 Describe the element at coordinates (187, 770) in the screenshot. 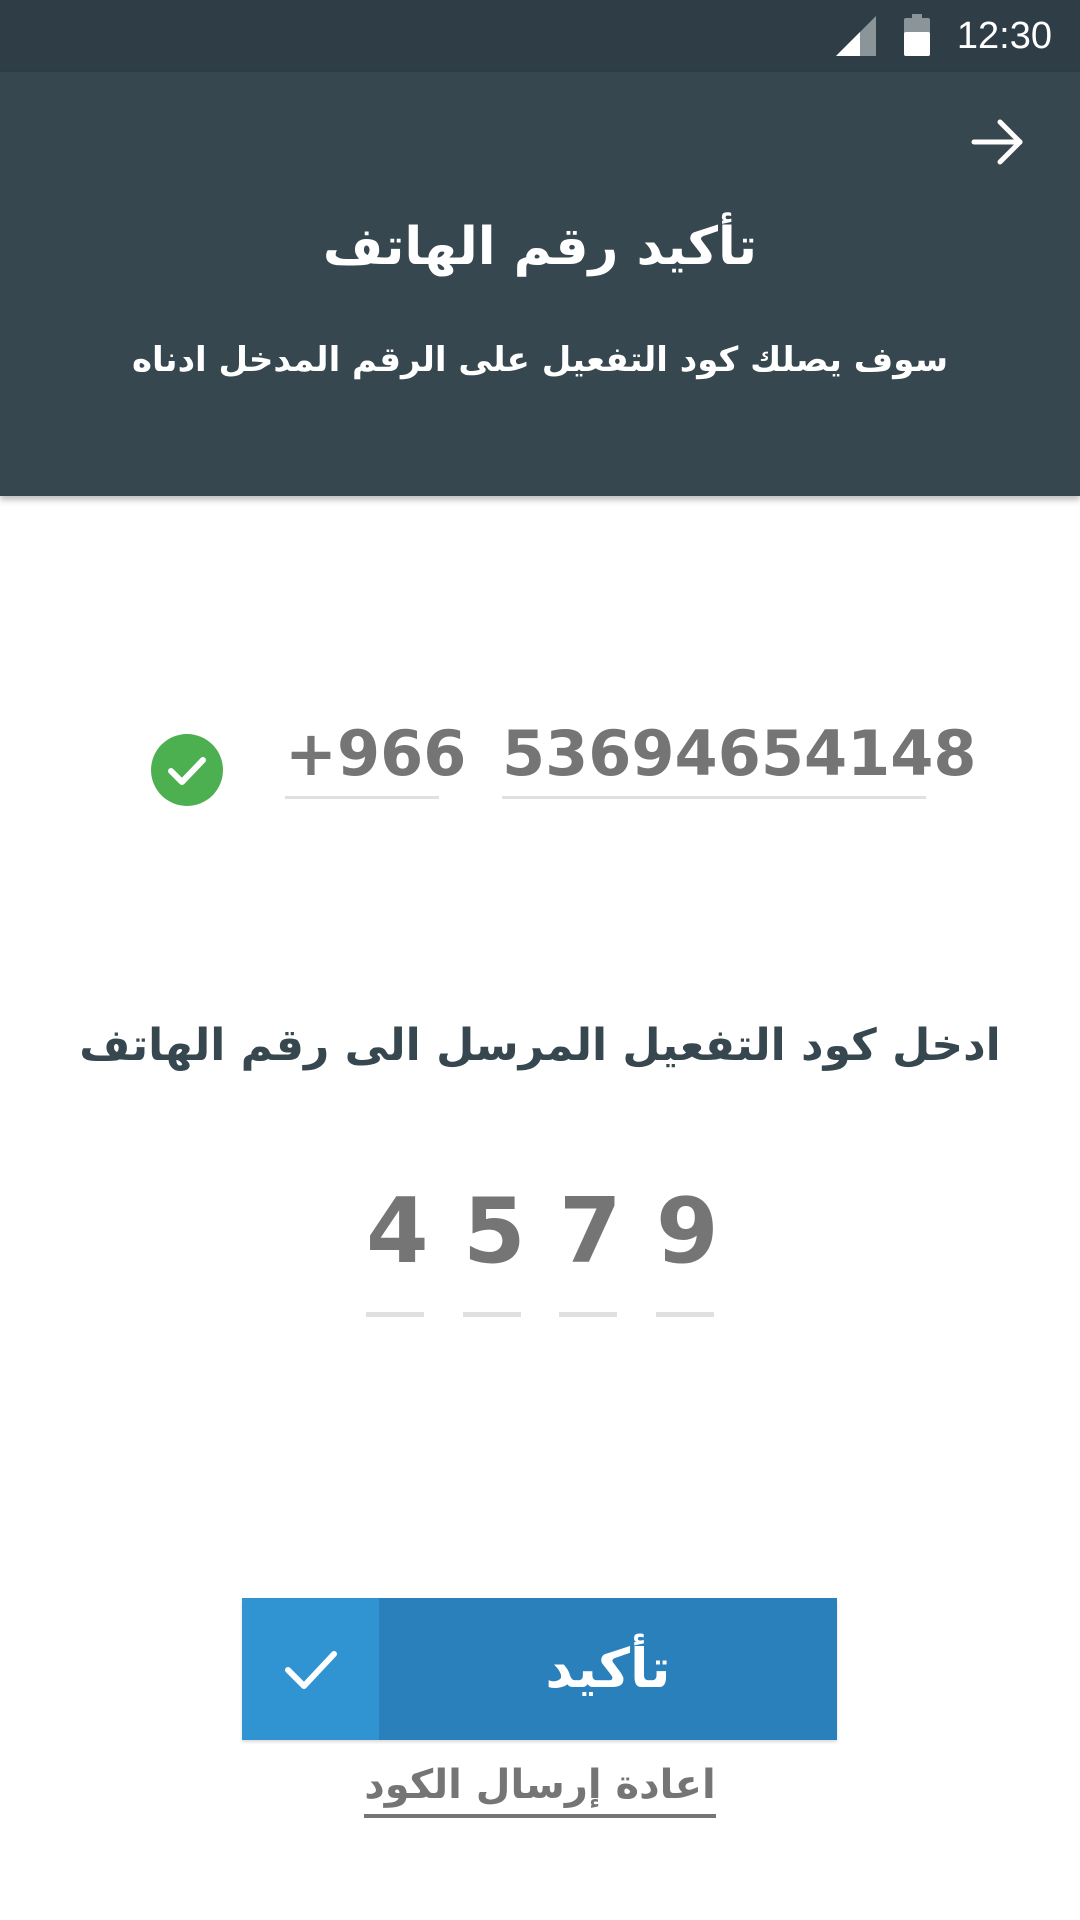

I see `verified-check-icon` at that location.